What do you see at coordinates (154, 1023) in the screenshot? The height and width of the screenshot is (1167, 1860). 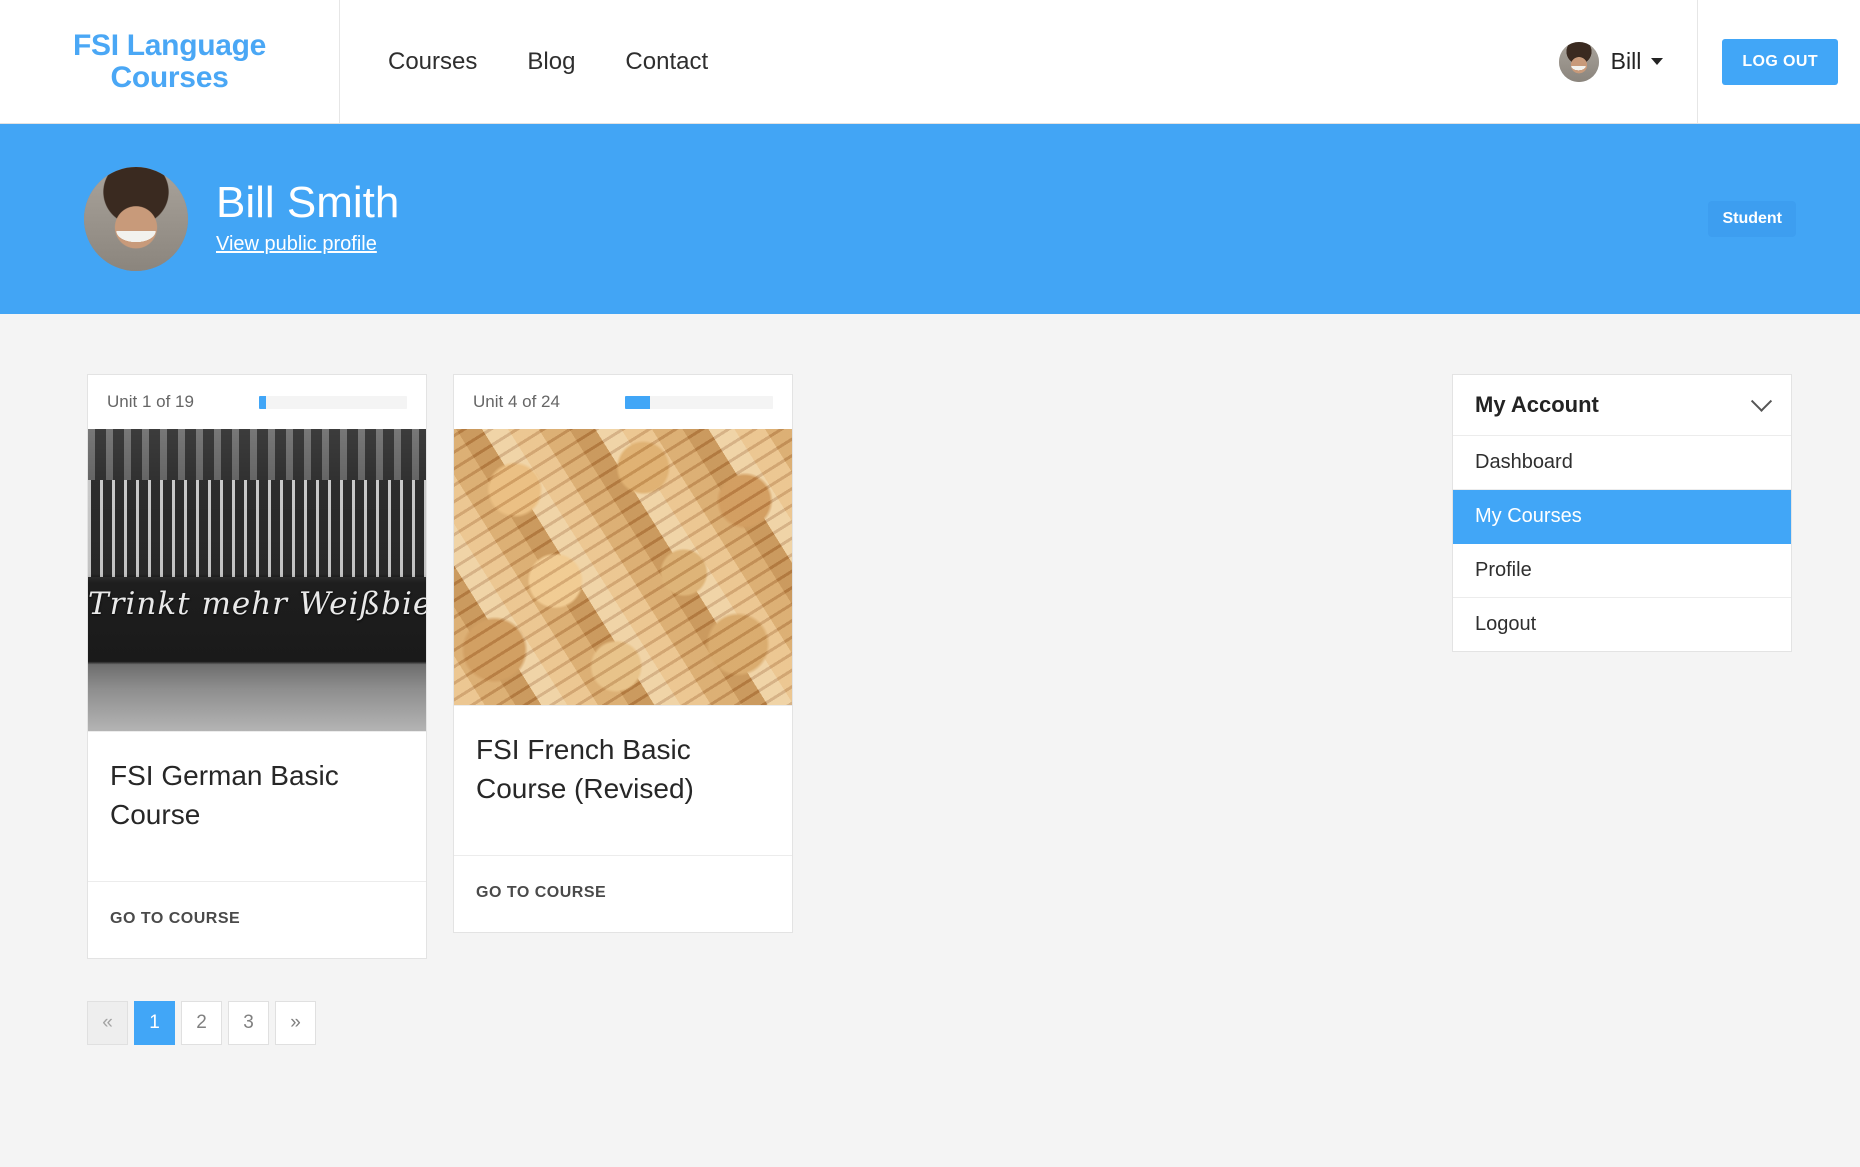 I see `pagination-page-1: 1` at bounding box center [154, 1023].